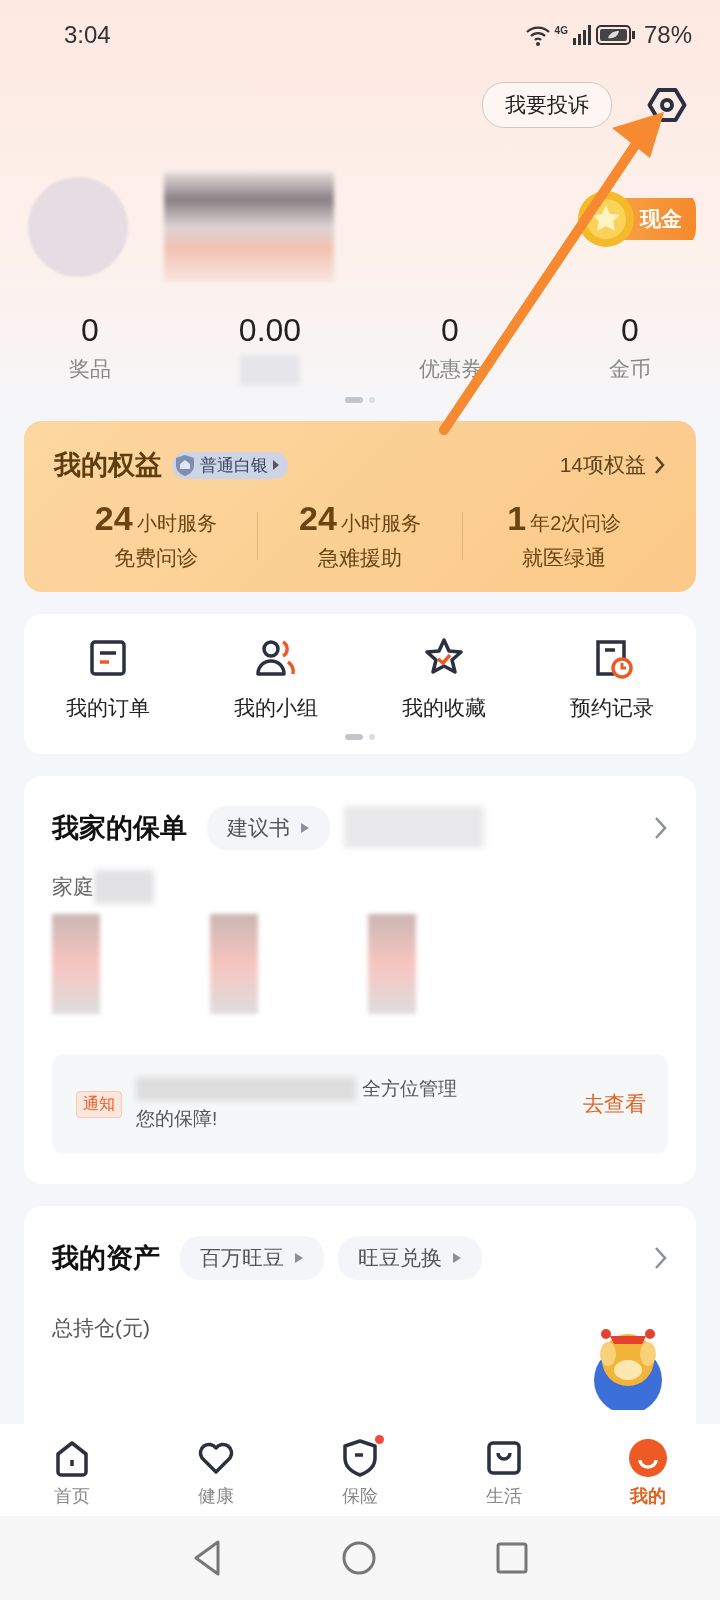 The width and height of the screenshot is (720, 1600). I want to click on tab-item: 我的, so click(648, 1473).